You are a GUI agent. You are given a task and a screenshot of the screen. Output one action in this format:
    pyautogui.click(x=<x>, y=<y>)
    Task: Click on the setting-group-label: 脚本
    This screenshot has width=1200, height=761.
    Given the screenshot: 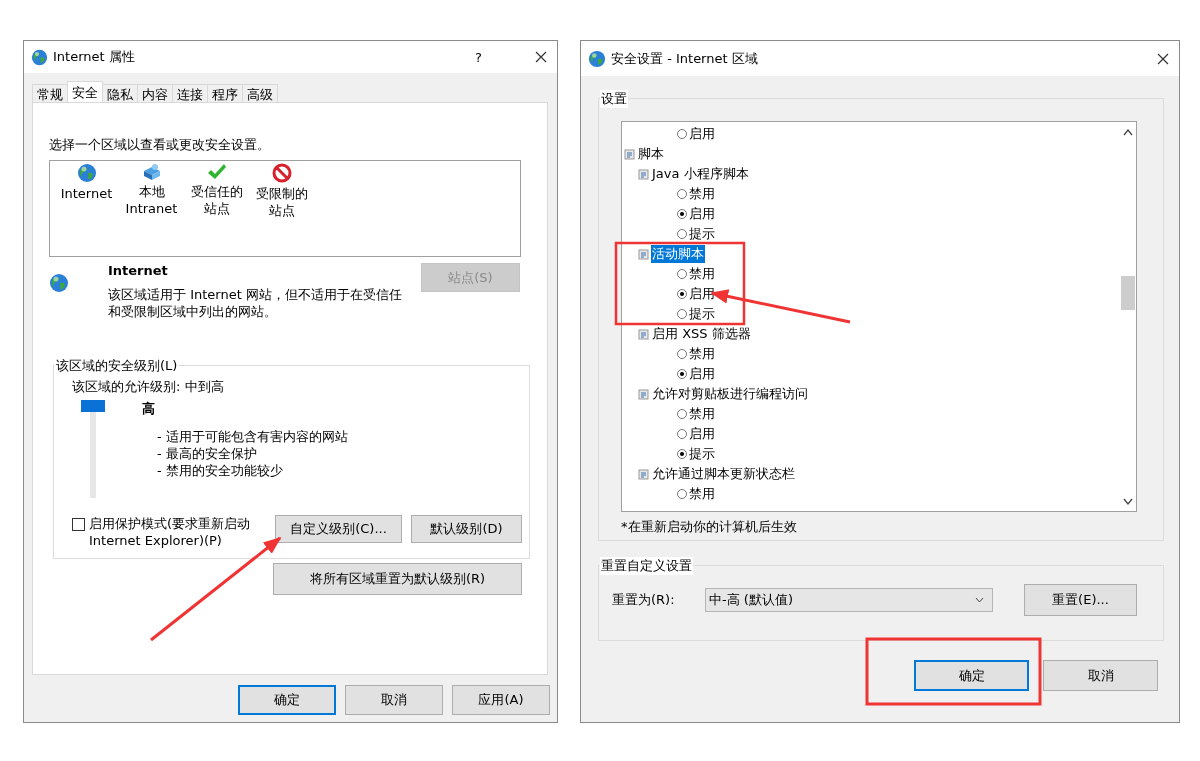 What is the action you would take?
    pyautogui.click(x=651, y=154)
    